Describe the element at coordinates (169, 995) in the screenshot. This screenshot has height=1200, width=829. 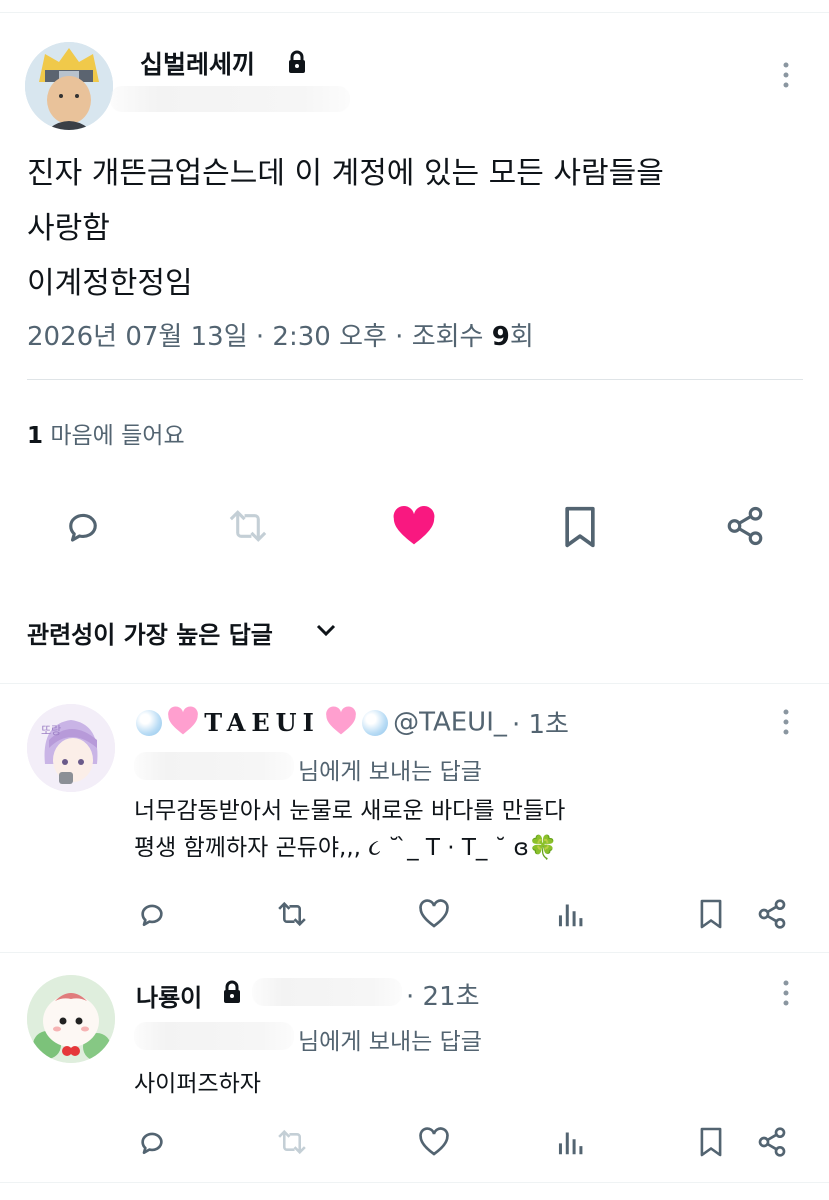
I see `reply-author-name: 나룡이` at that location.